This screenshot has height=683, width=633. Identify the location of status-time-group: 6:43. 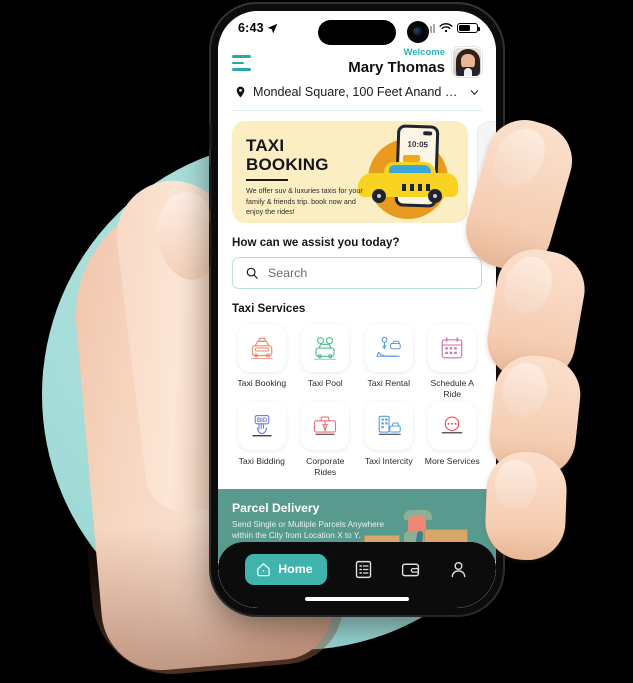
(258, 28).